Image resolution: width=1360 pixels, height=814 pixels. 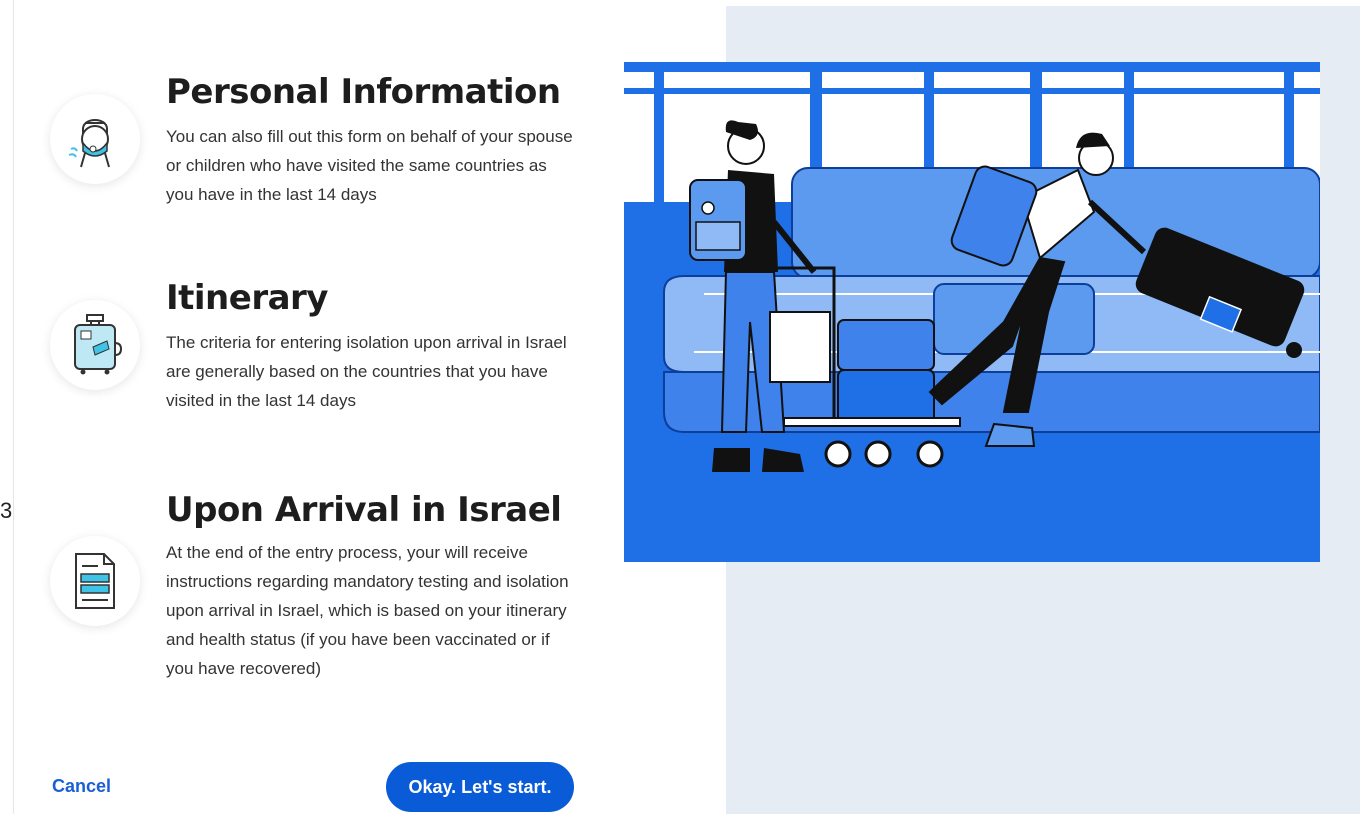 I want to click on document-icon, so click(x=95, y=581).